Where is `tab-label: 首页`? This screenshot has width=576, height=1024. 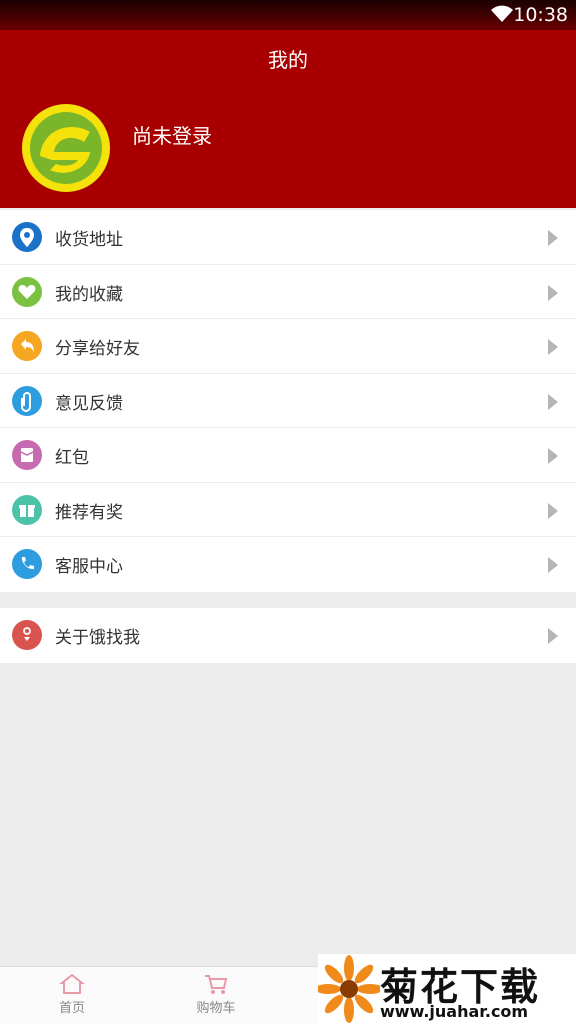
tab-label: 首页 is located at coordinates (71, 1008).